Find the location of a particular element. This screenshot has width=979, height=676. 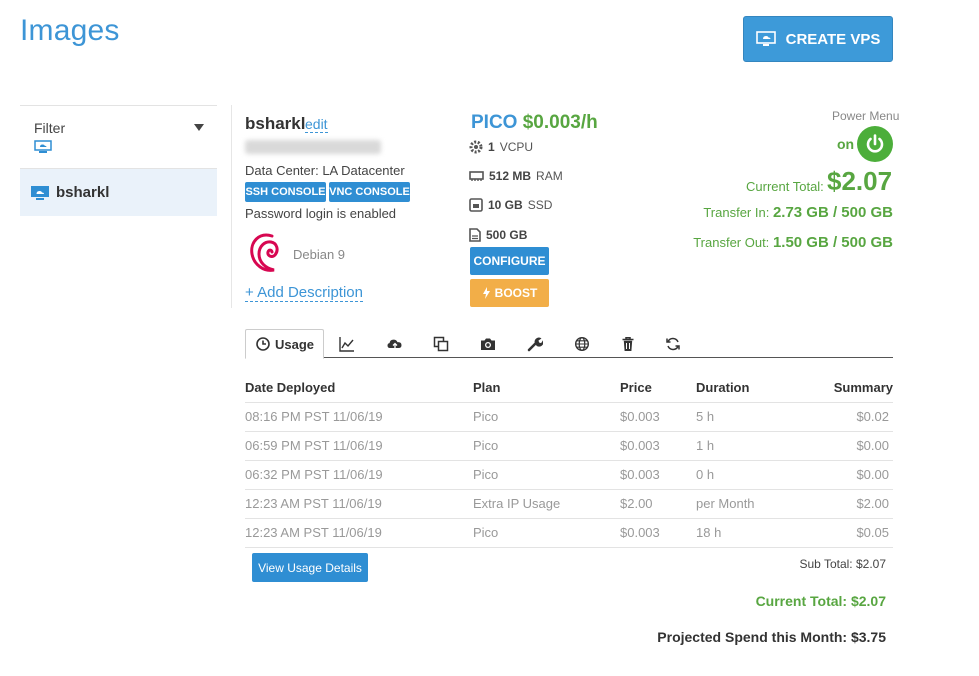

tab-usage-label: Usage is located at coordinates (294, 344).